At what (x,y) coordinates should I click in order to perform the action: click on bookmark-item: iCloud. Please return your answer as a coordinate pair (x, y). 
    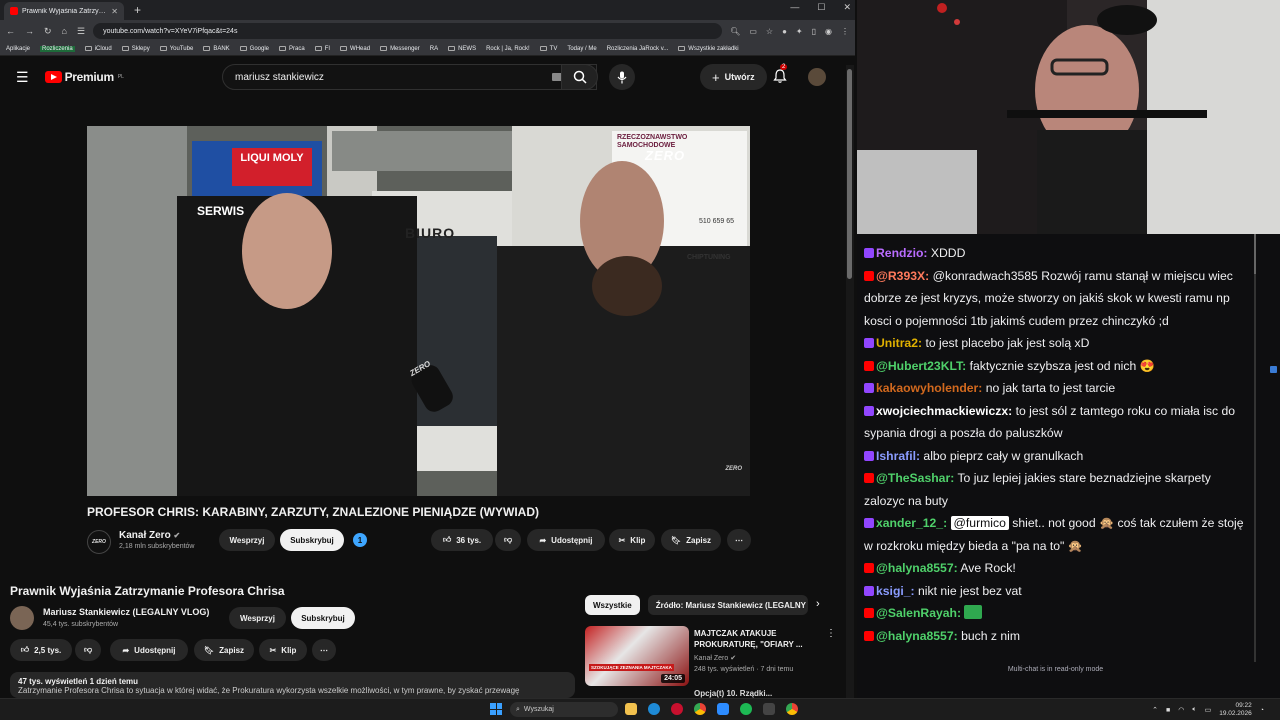
    Looking at the image, I should click on (98, 49).